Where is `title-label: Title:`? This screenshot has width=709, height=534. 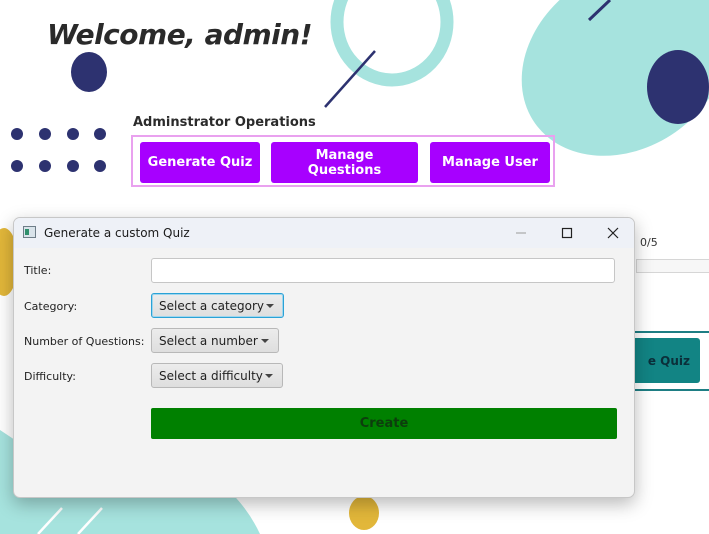 title-label: Title: is located at coordinates (38, 270).